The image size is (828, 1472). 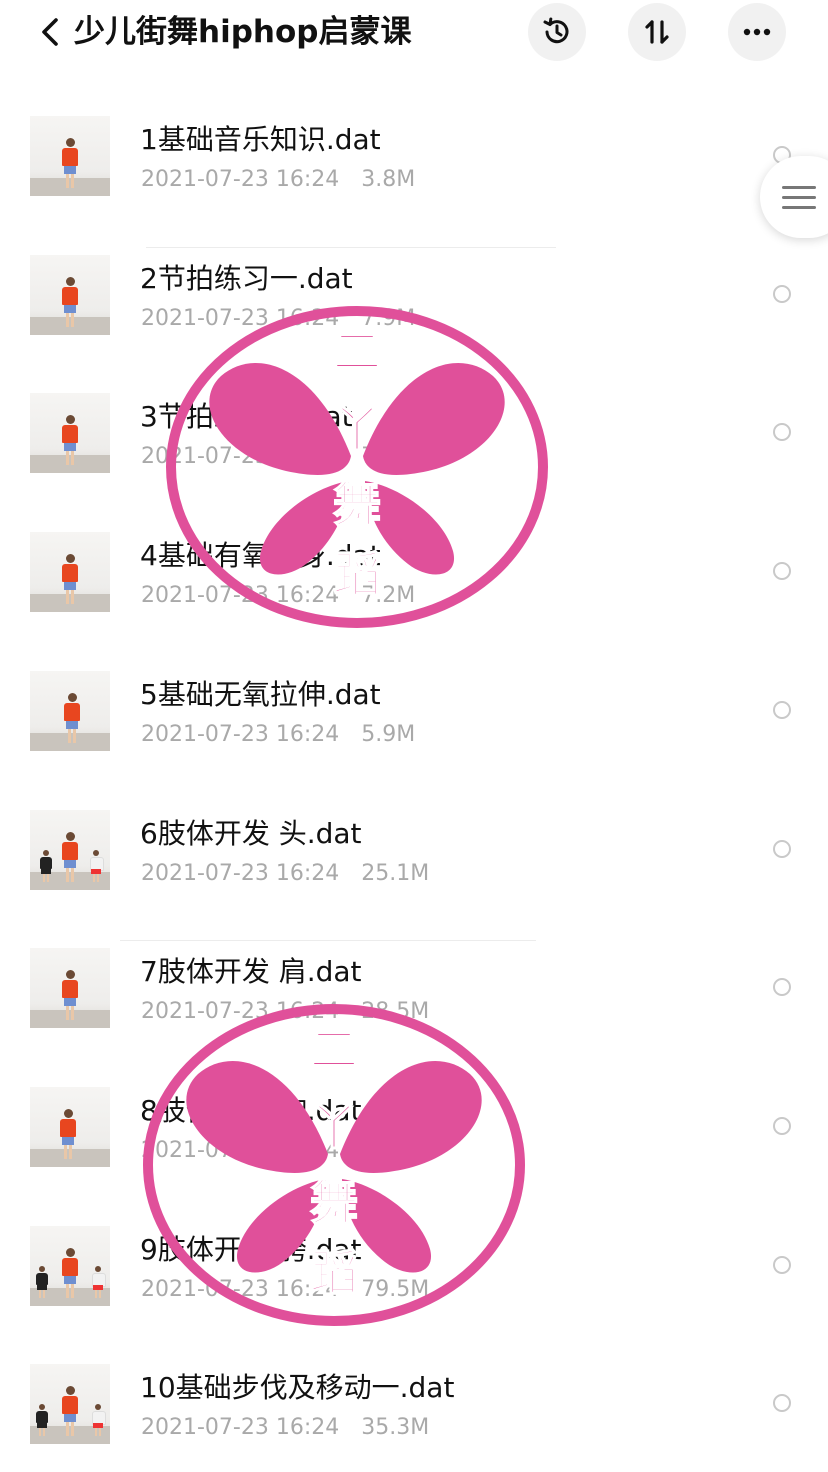 I want to click on file-name: 7肢体开发 肩.dat, so click(x=251, y=971).